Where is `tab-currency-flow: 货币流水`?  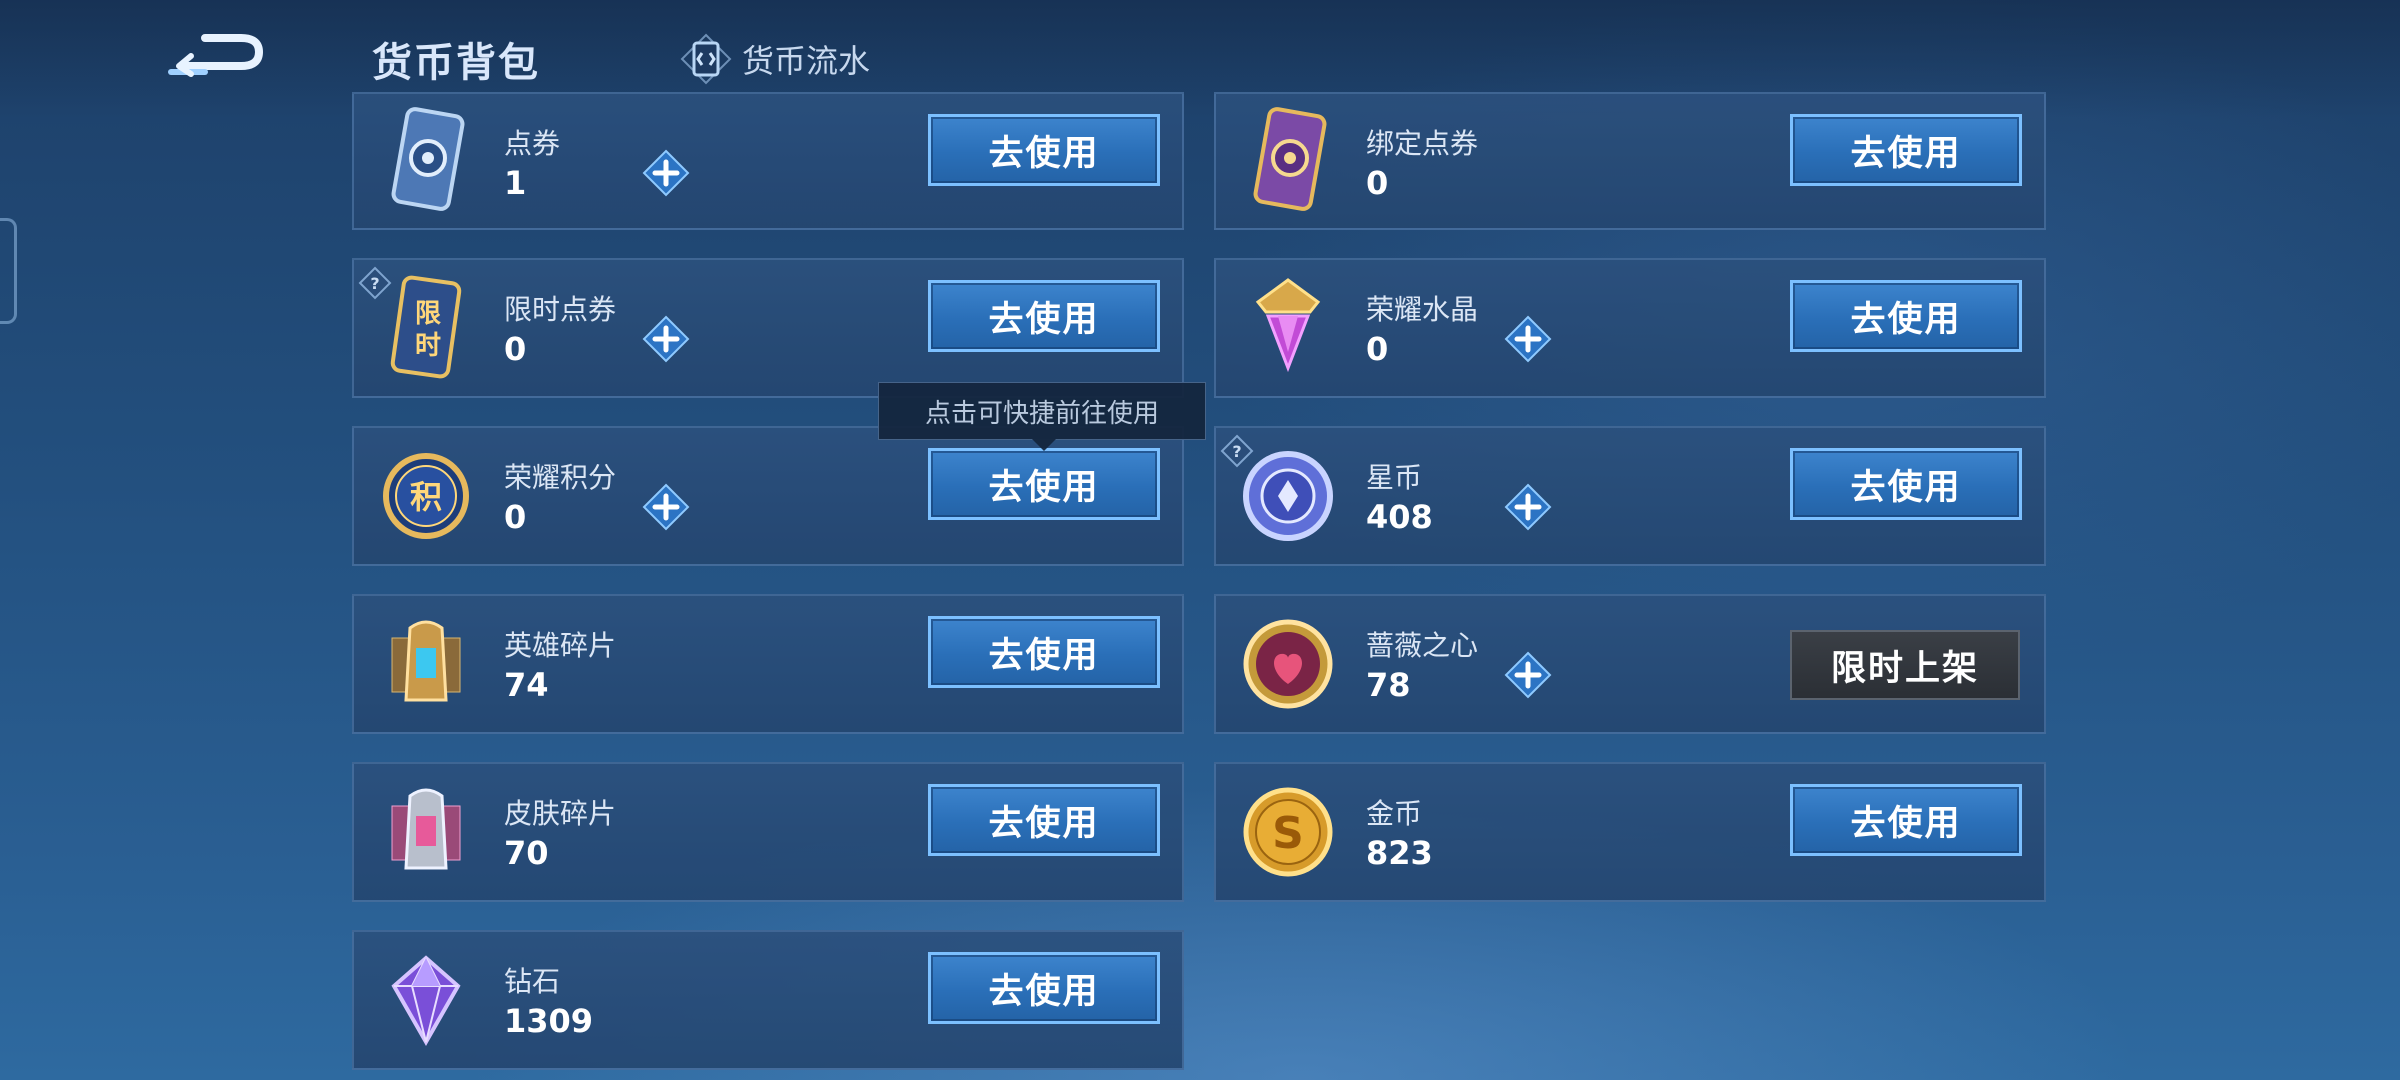
tab-currency-flow: 货币流水 is located at coordinates (775, 59).